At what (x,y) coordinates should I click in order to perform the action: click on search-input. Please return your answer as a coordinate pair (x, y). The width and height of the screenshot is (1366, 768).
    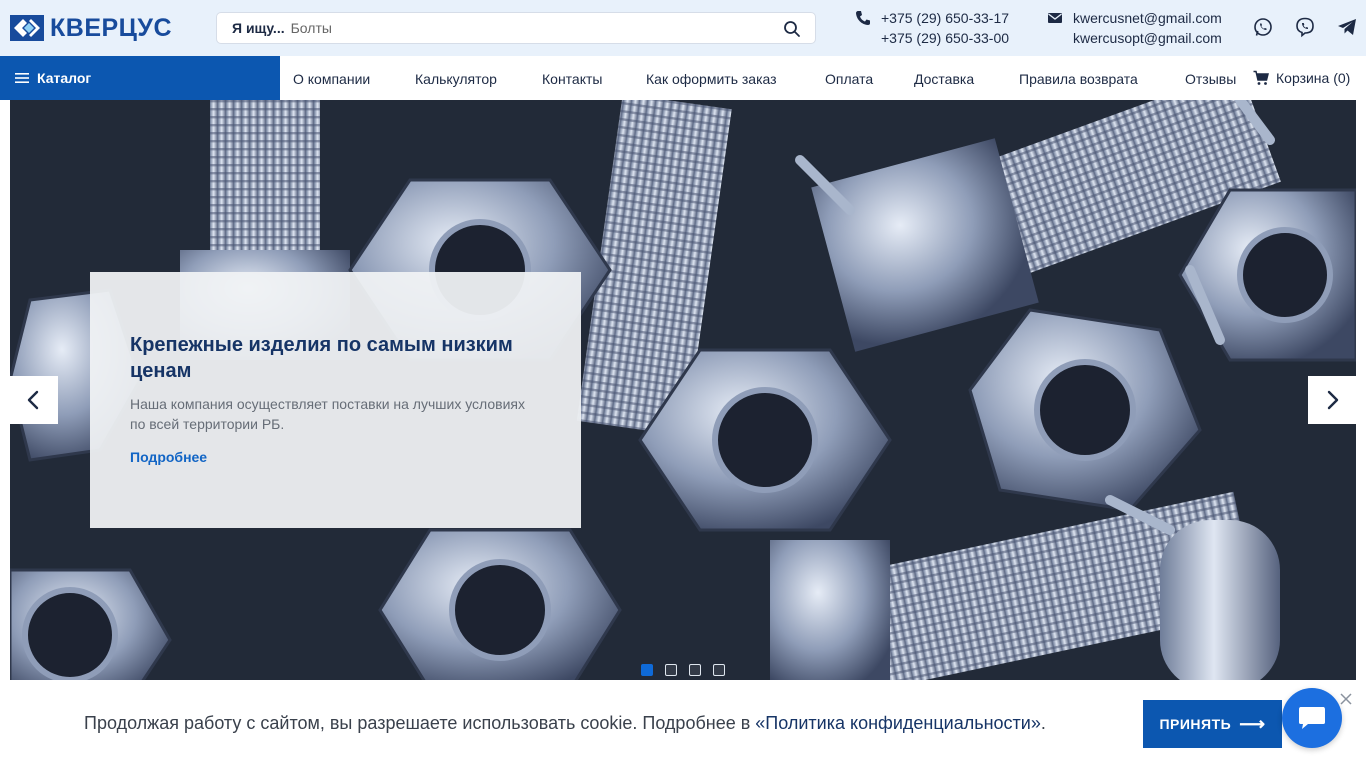
    Looking at the image, I should click on (530, 28).